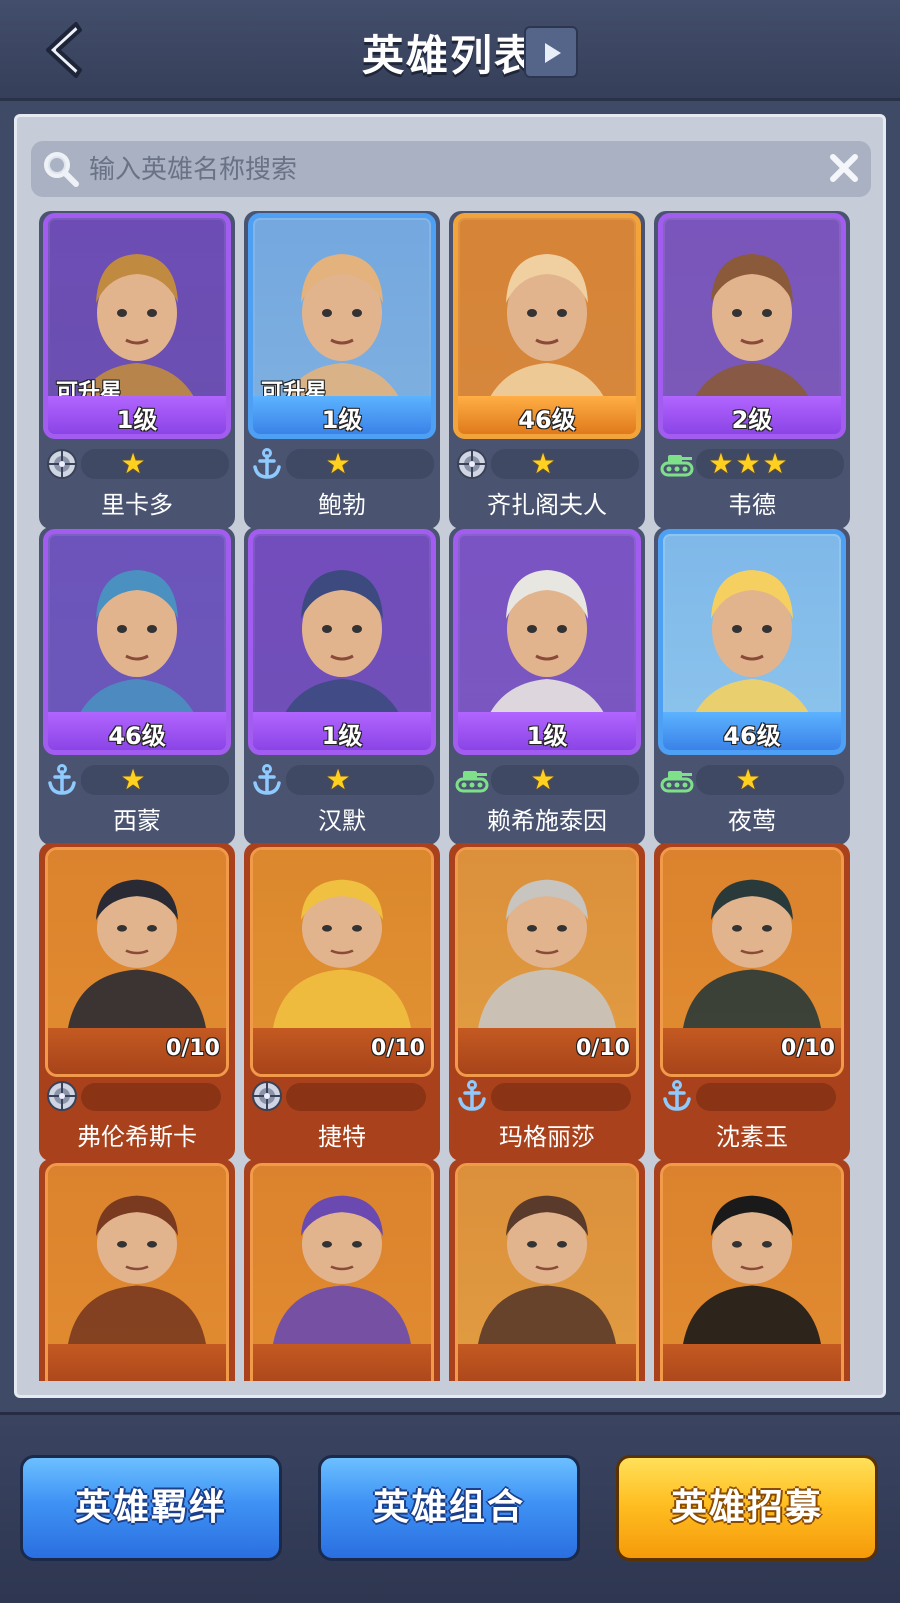 The image size is (900, 1603). I want to click on hero-name: 西蒙, so click(137, 821).